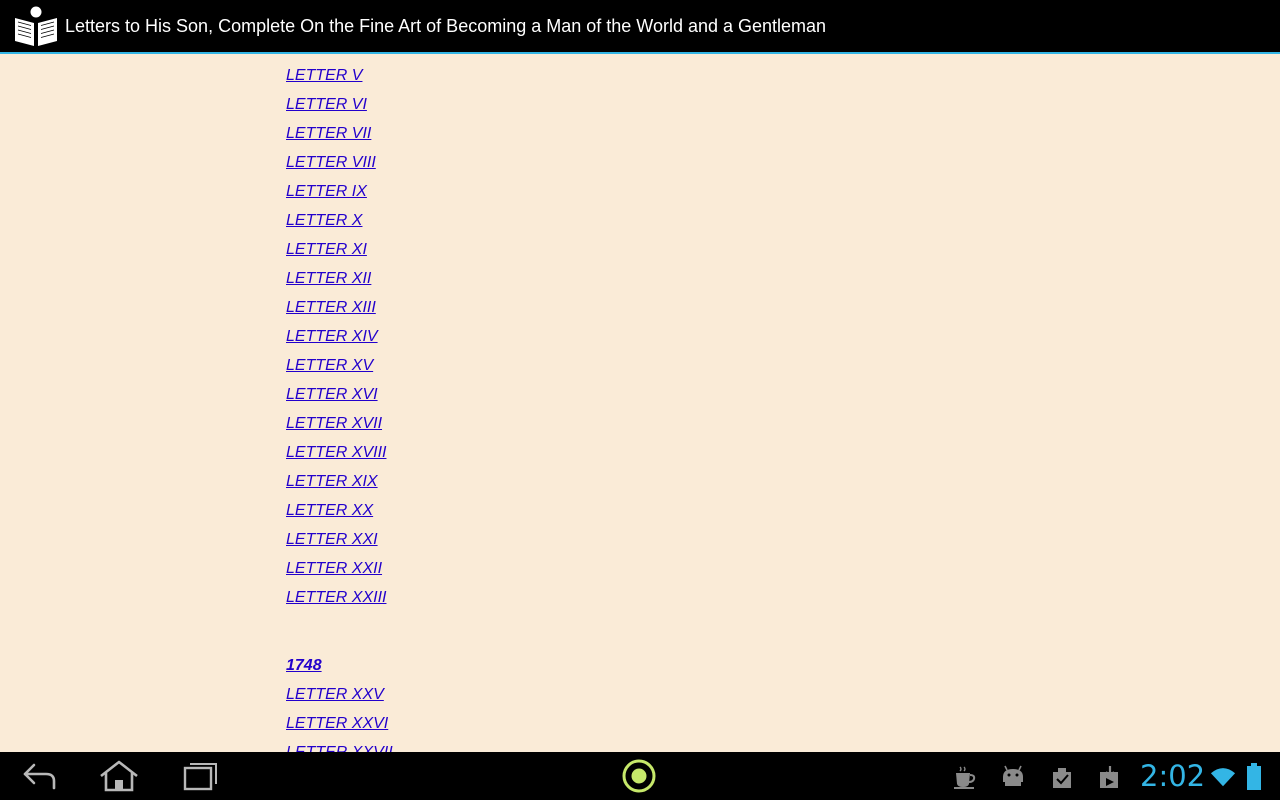  I want to click on toc-year-item: 1748, so click(339, 669).